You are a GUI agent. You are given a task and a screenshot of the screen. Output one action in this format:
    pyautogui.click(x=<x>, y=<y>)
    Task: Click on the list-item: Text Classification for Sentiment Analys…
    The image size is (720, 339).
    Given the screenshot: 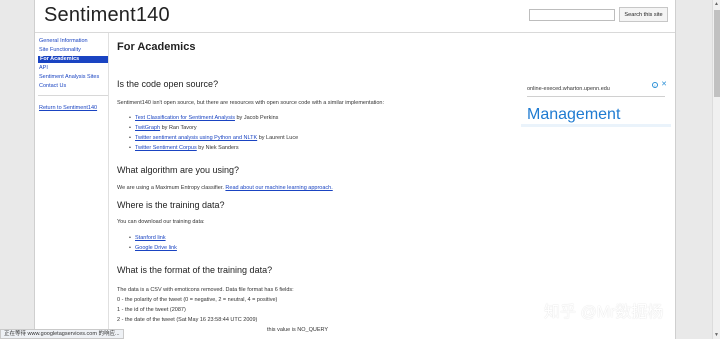 What is the action you would take?
    pyautogui.click(x=204, y=118)
    